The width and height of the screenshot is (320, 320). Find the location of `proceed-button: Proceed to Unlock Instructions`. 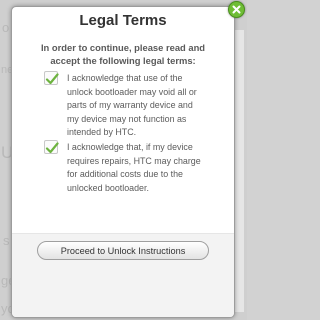

proceed-button: Proceed to Unlock Instructions is located at coordinates (123, 250).